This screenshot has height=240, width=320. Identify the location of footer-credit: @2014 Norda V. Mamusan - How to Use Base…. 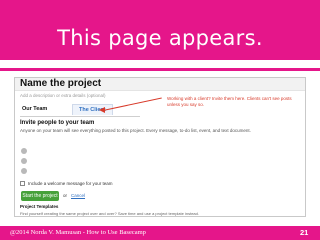
(78, 232).